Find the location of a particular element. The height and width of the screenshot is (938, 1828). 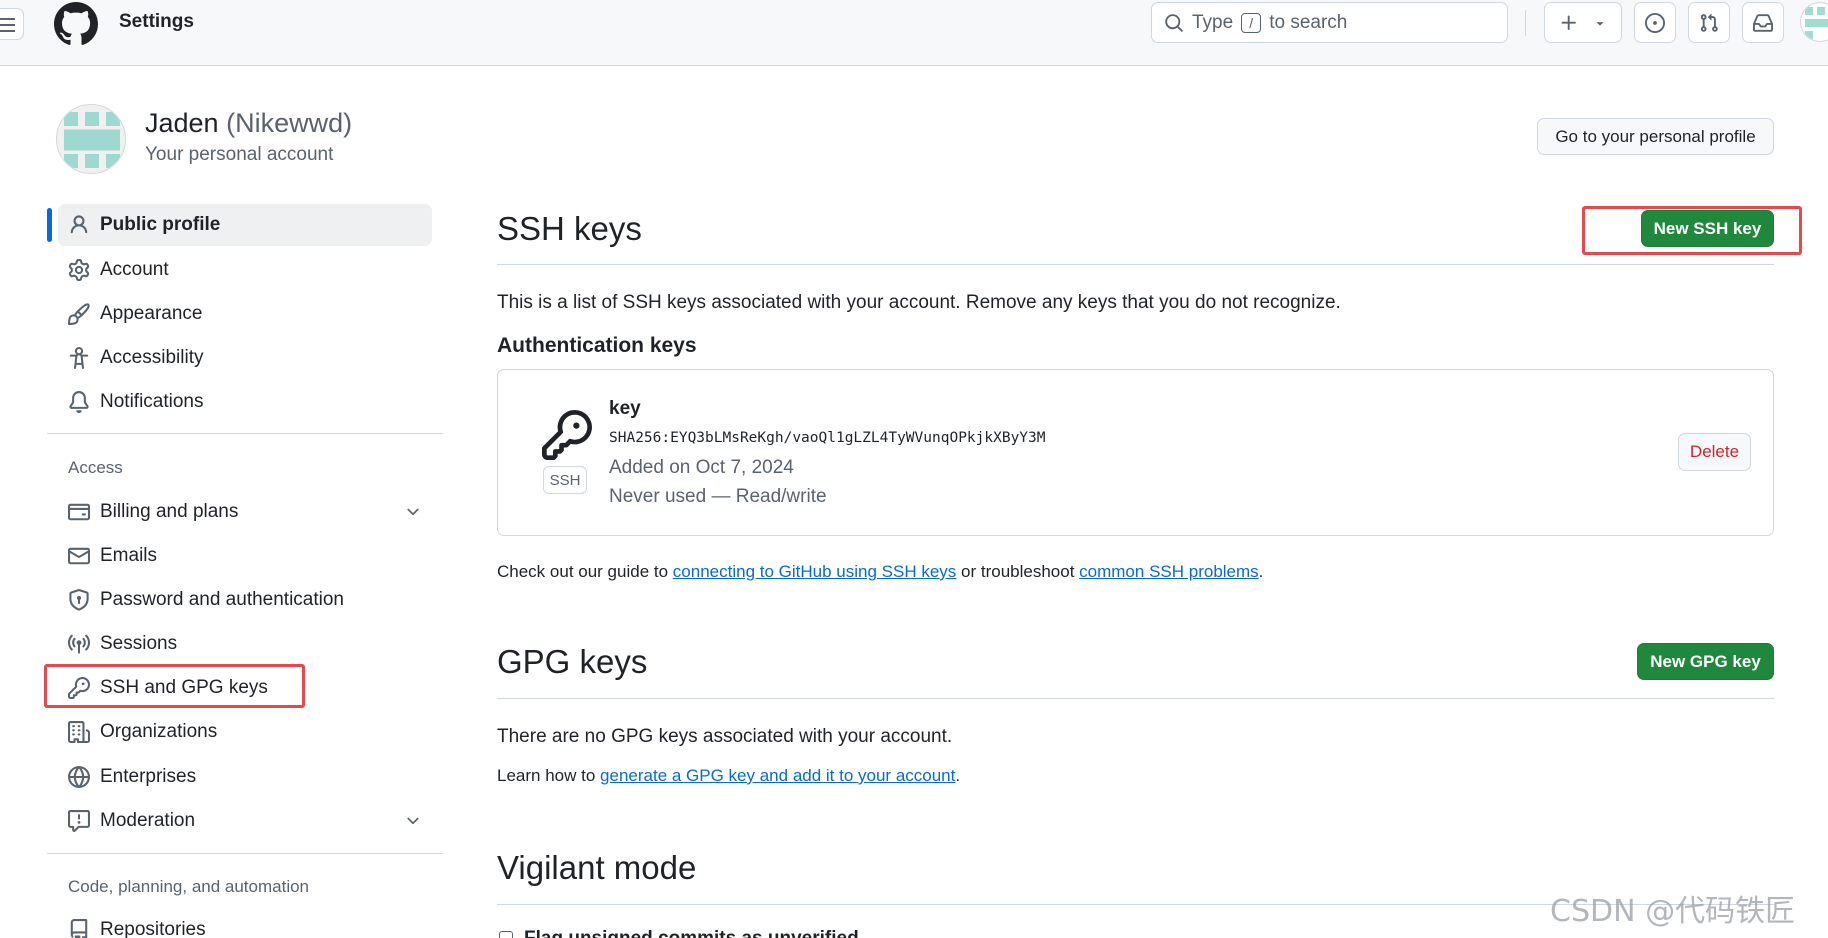

triangle-down-icon is located at coordinates (1600, 23).